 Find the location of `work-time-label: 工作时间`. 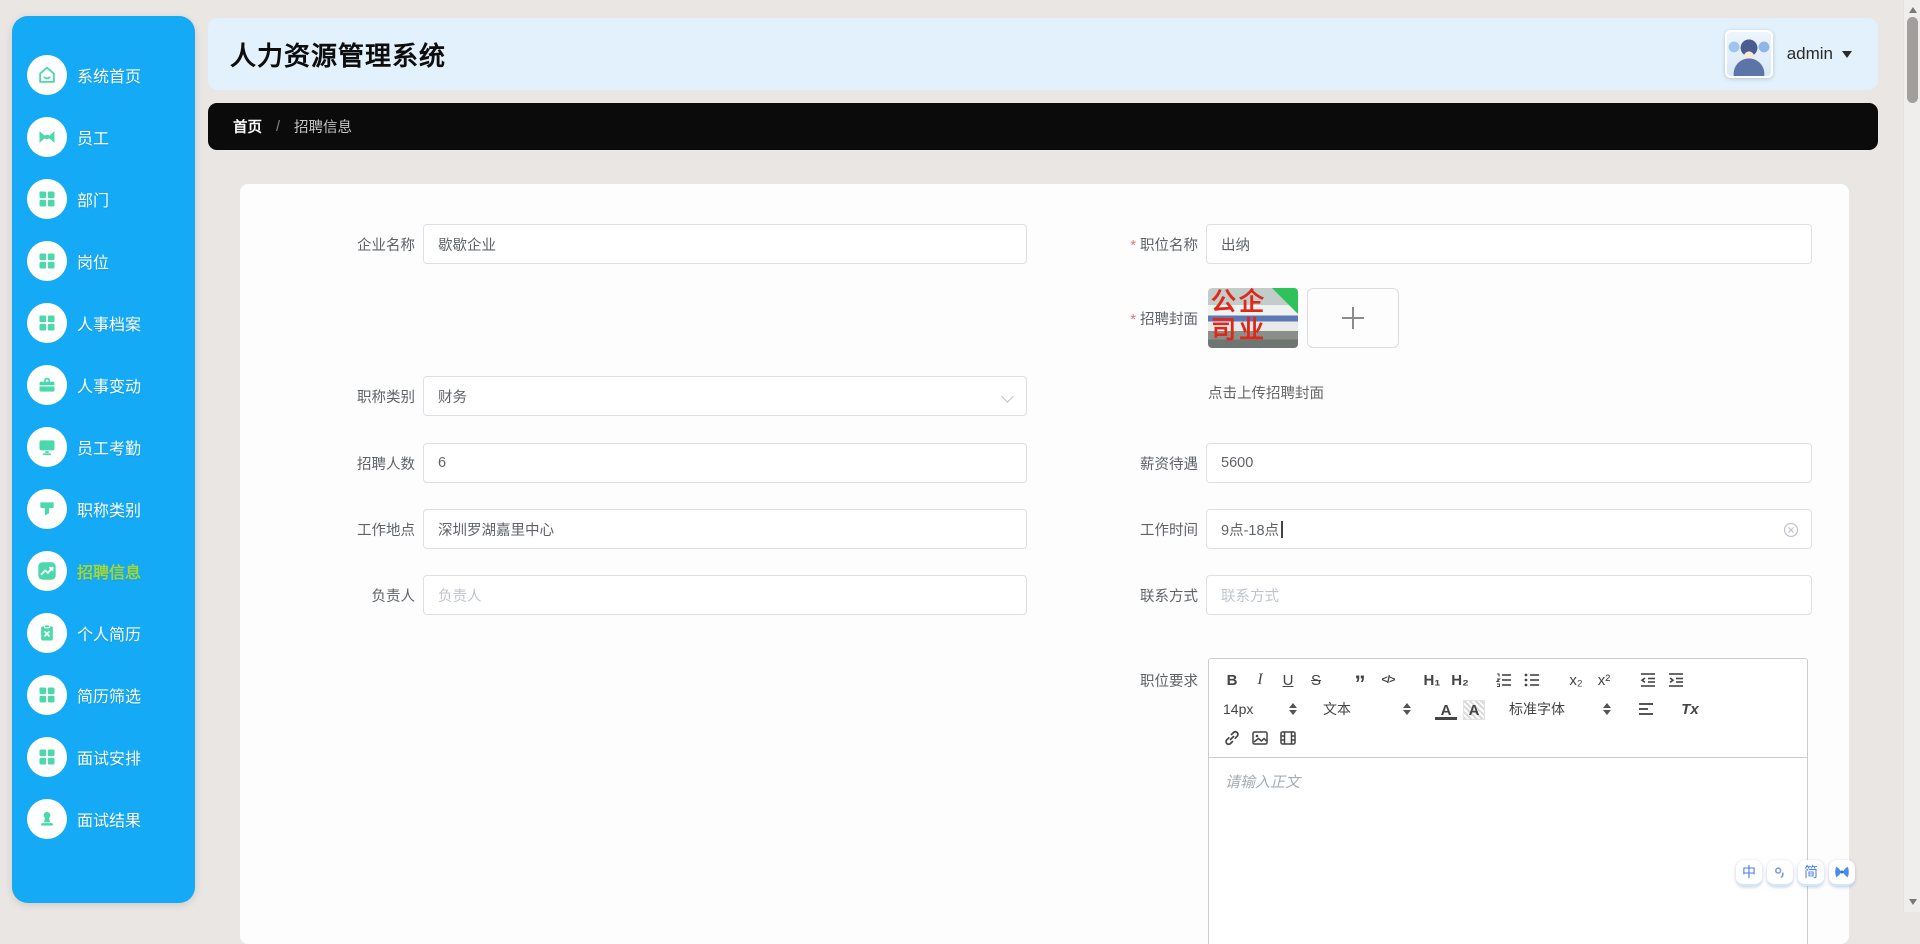

work-time-label: 工作时间 is located at coordinates (1169, 530).